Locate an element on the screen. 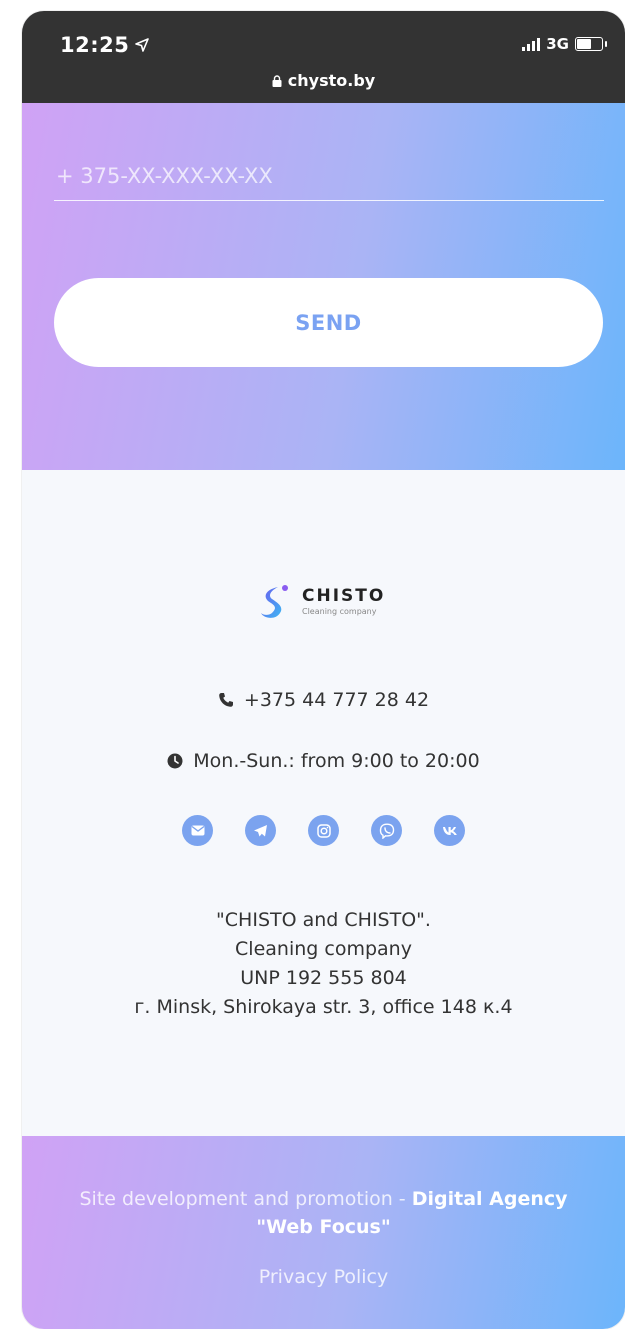  credit-prefix: Site development and promotion - is located at coordinates (245, 1199).